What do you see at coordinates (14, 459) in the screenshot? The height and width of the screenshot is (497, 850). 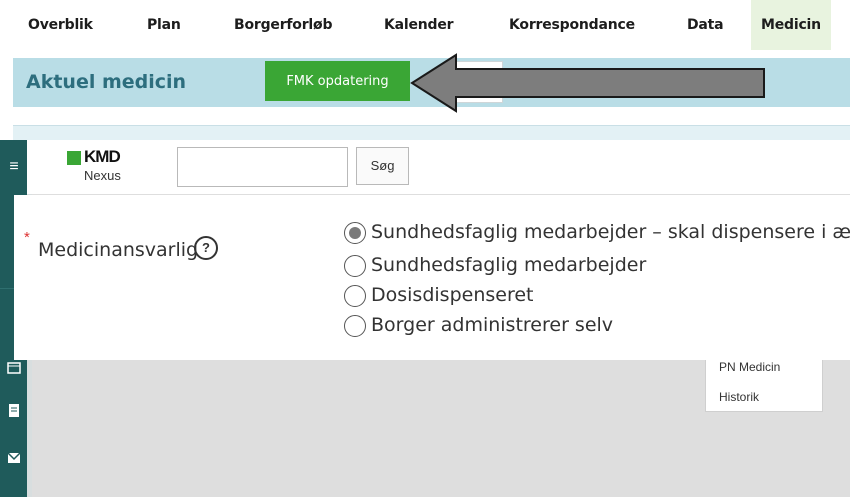 I see `mail-icon` at bounding box center [14, 459].